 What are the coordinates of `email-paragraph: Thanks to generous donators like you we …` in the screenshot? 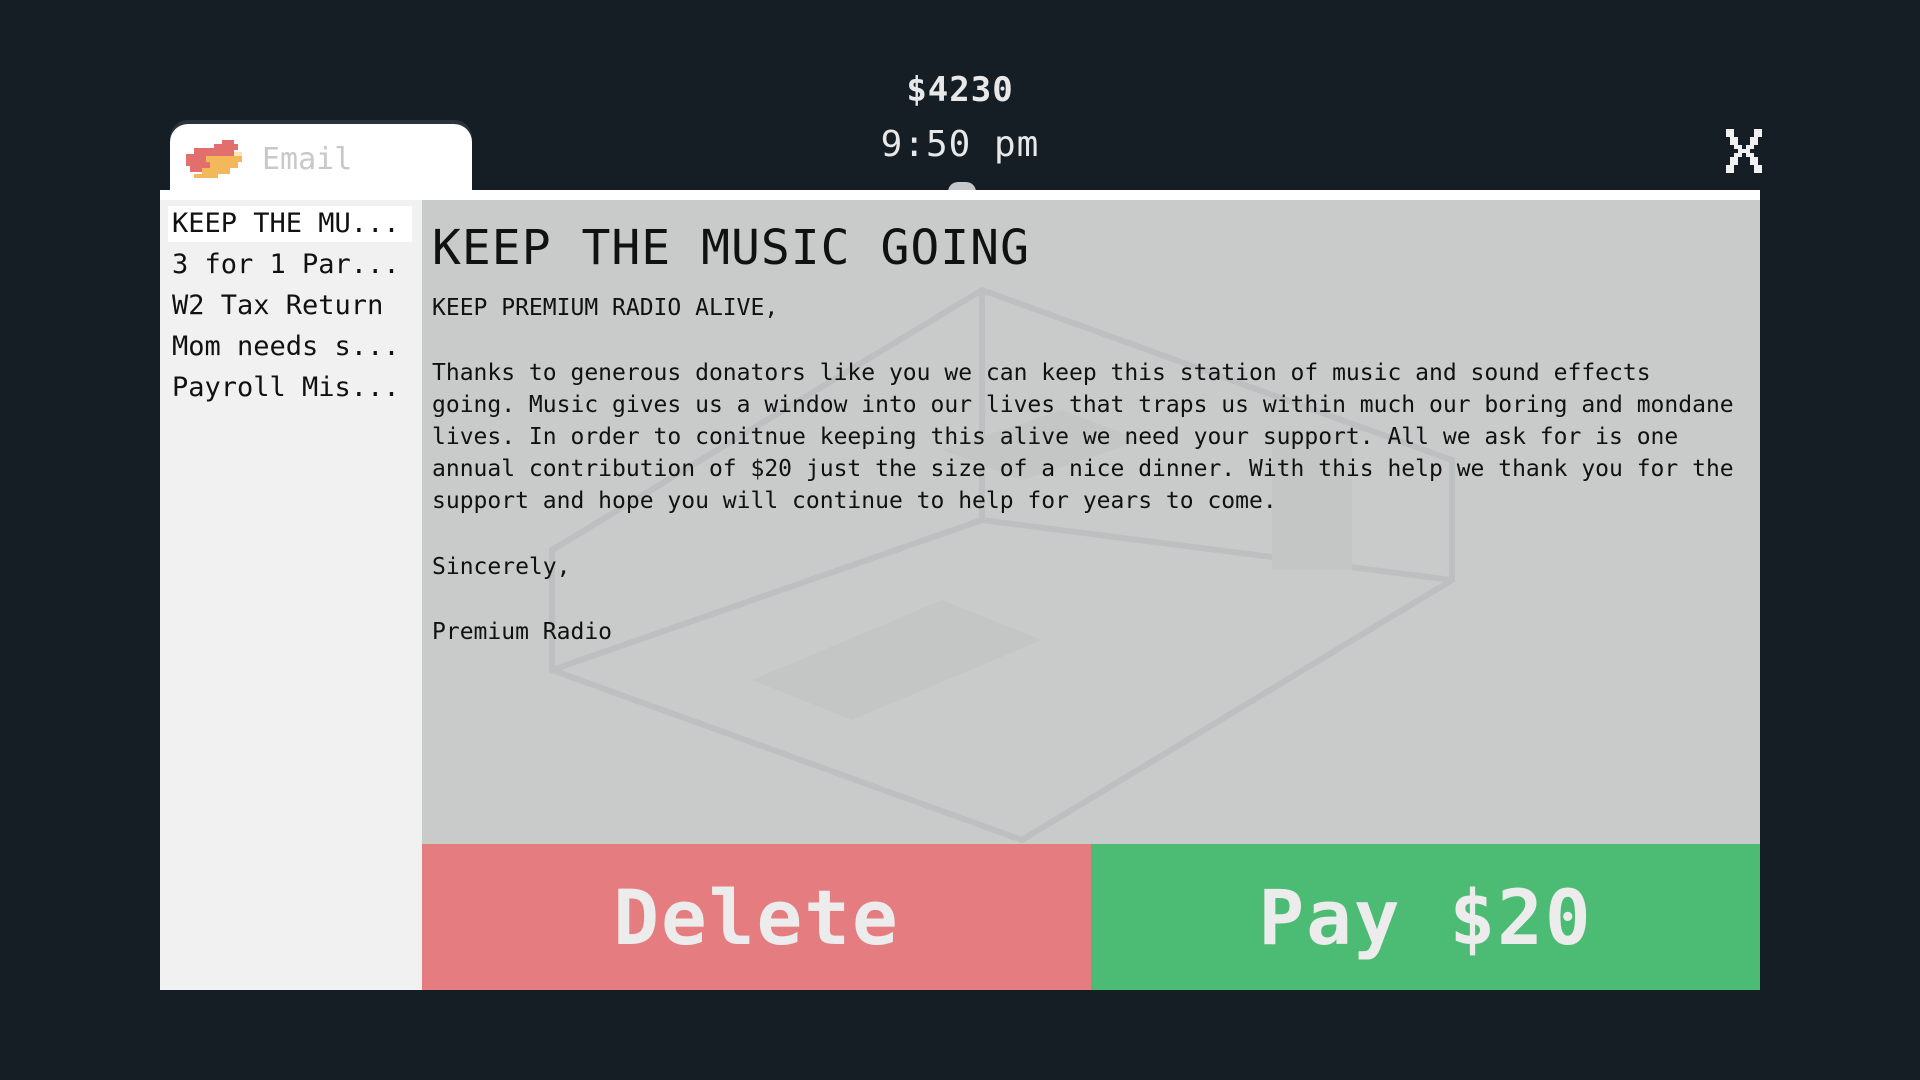 It's located at (1083, 437).